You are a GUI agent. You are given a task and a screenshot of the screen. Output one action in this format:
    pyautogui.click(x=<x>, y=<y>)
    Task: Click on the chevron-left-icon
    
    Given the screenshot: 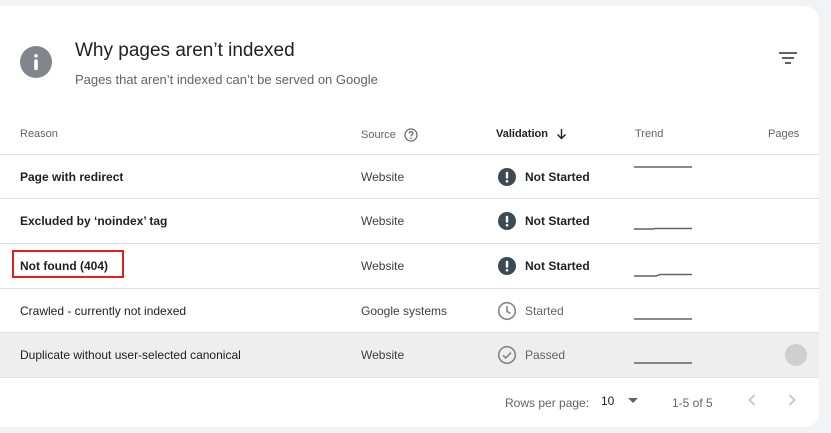 What is the action you would take?
    pyautogui.click(x=752, y=400)
    